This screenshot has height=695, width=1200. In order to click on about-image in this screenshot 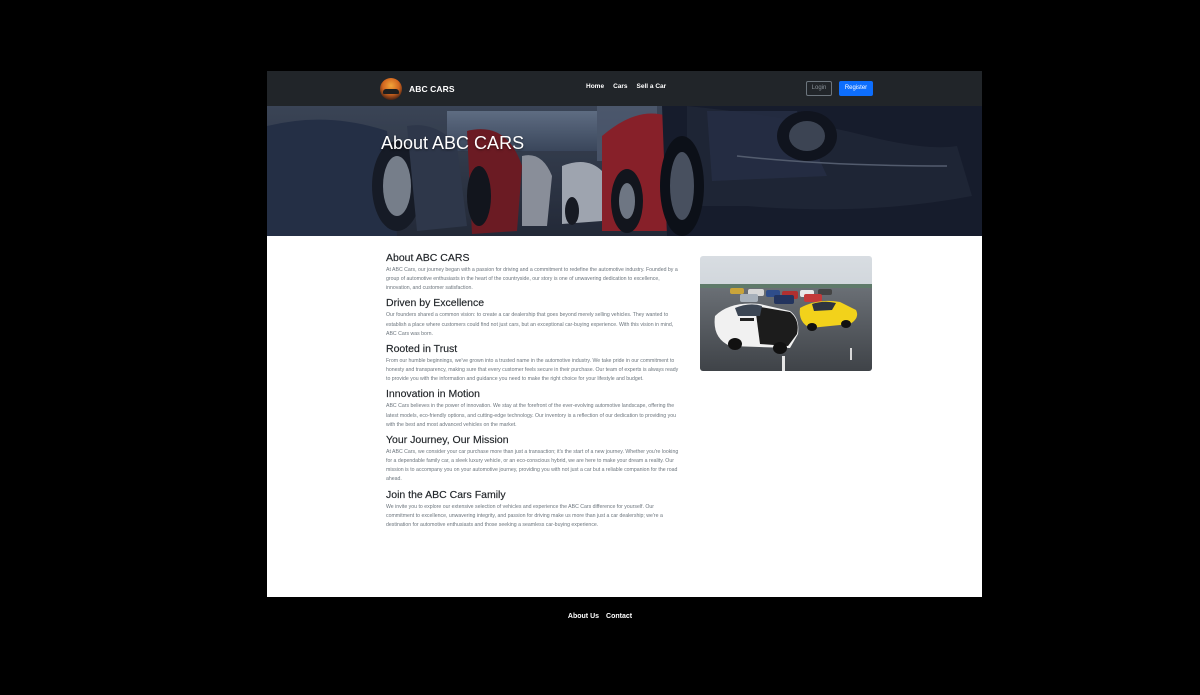, I will do `click(786, 313)`.